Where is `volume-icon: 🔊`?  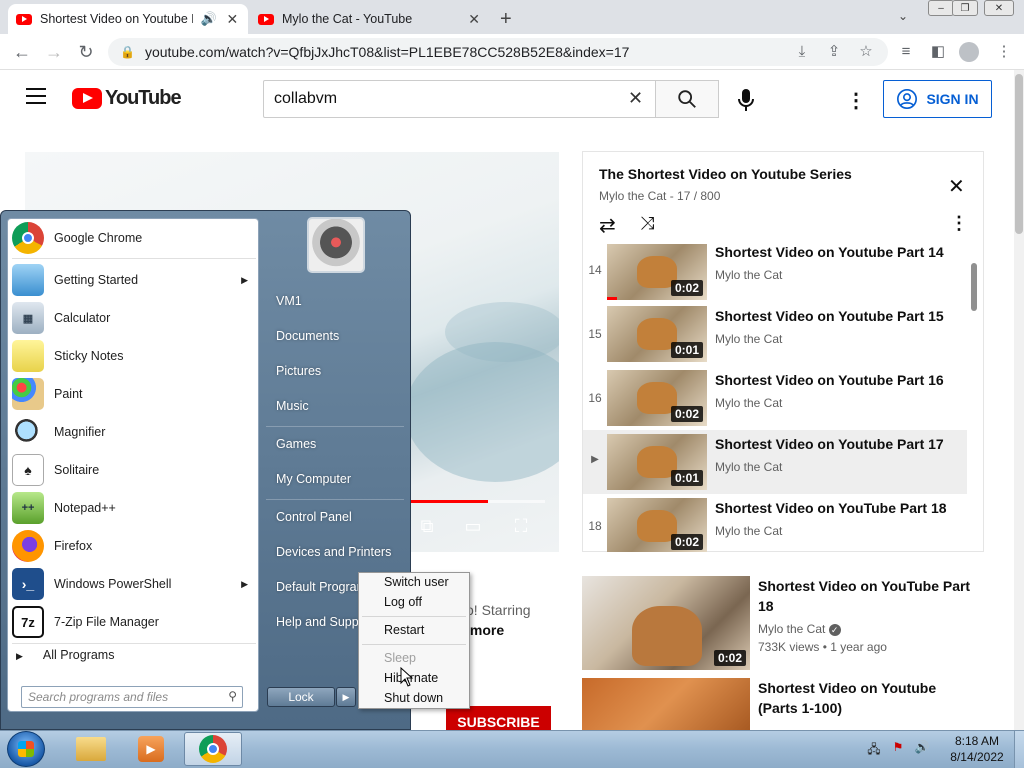 volume-icon: 🔊 is located at coordinates (922, 748).